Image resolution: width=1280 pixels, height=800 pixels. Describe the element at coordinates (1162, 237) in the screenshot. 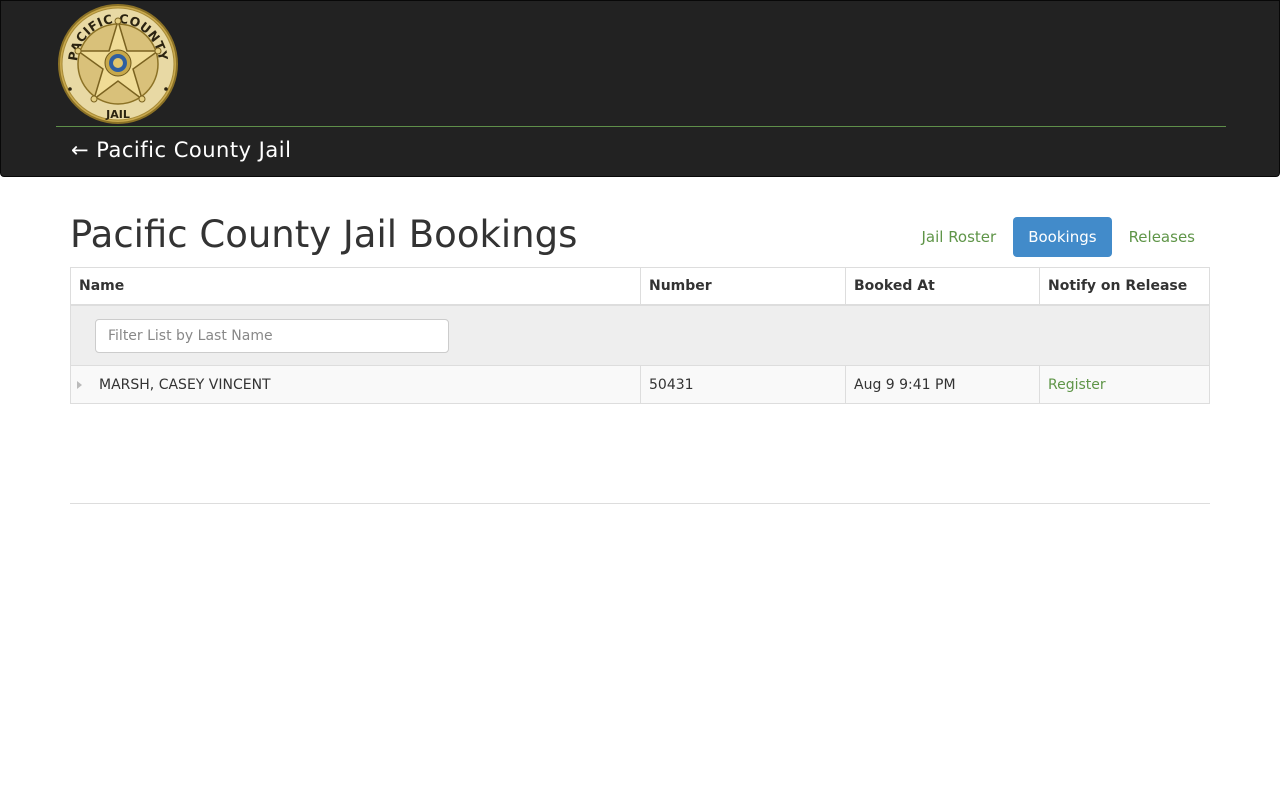

I see `tab-releases: Releases` at that location.